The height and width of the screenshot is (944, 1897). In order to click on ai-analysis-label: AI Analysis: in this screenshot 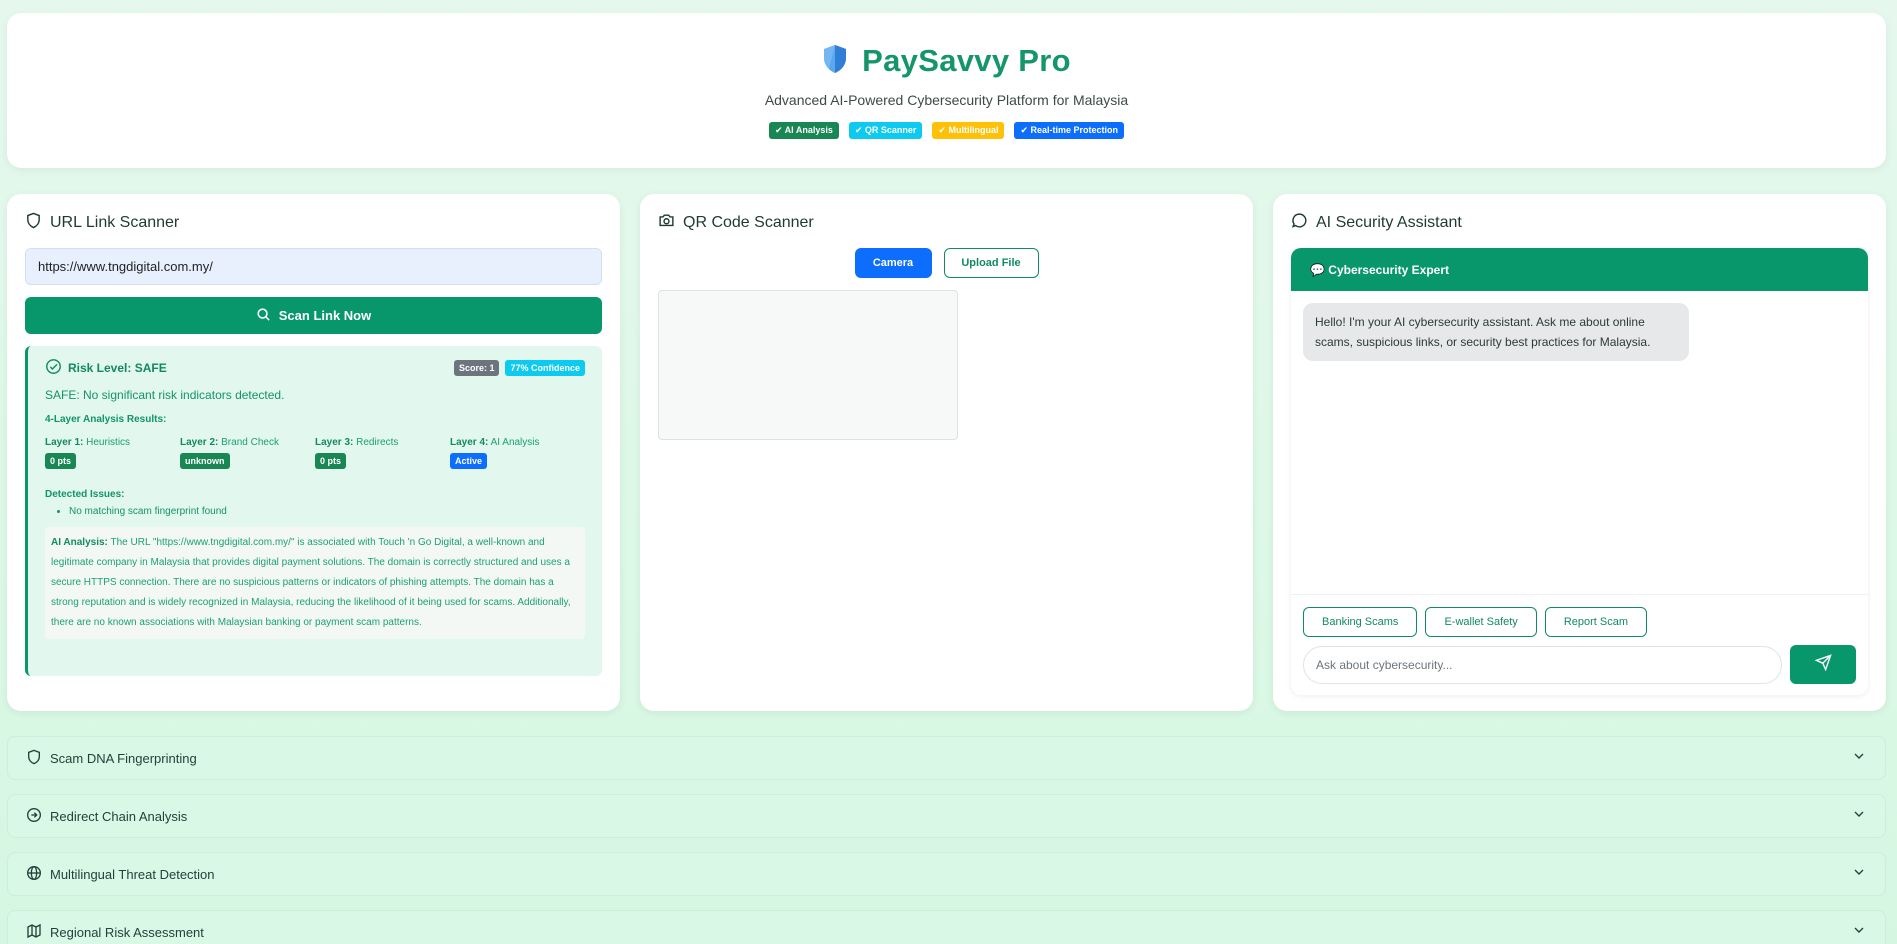, I will do `click(79, 542)`.